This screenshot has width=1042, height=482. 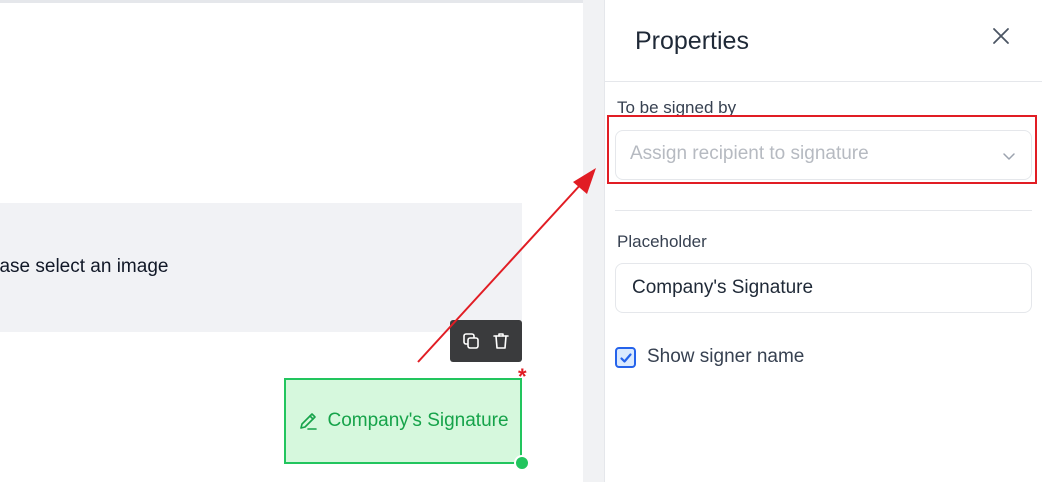 I want to click on copy-icon, so click(x=471, y=341).